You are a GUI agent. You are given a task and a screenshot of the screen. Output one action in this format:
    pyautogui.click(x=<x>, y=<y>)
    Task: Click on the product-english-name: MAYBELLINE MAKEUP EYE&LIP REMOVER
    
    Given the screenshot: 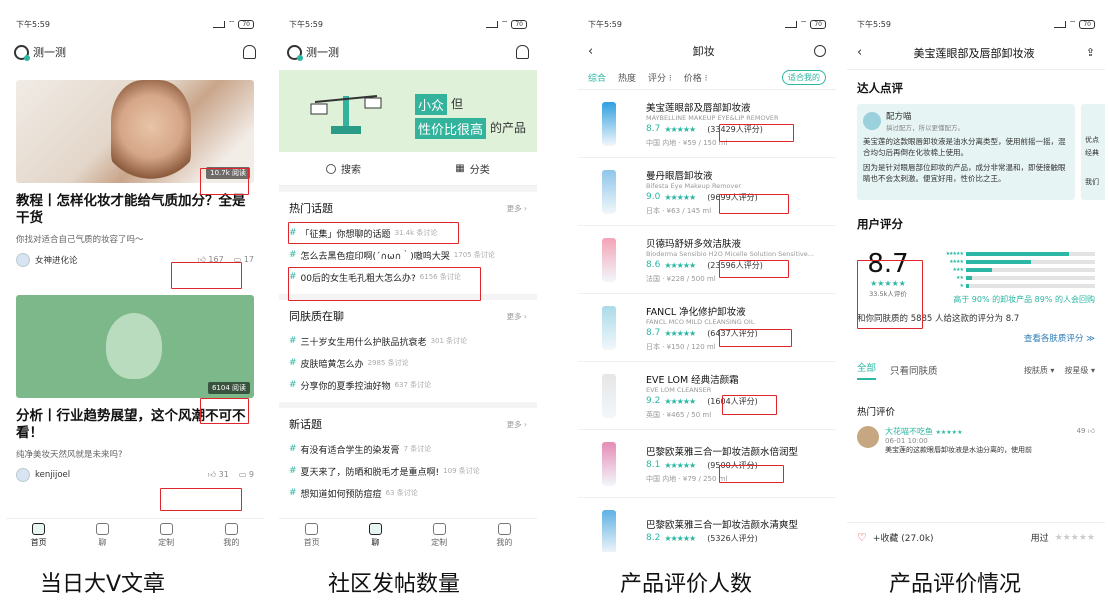 What is the action you would take?
    pyautogui.click(x=712, y=117)
    